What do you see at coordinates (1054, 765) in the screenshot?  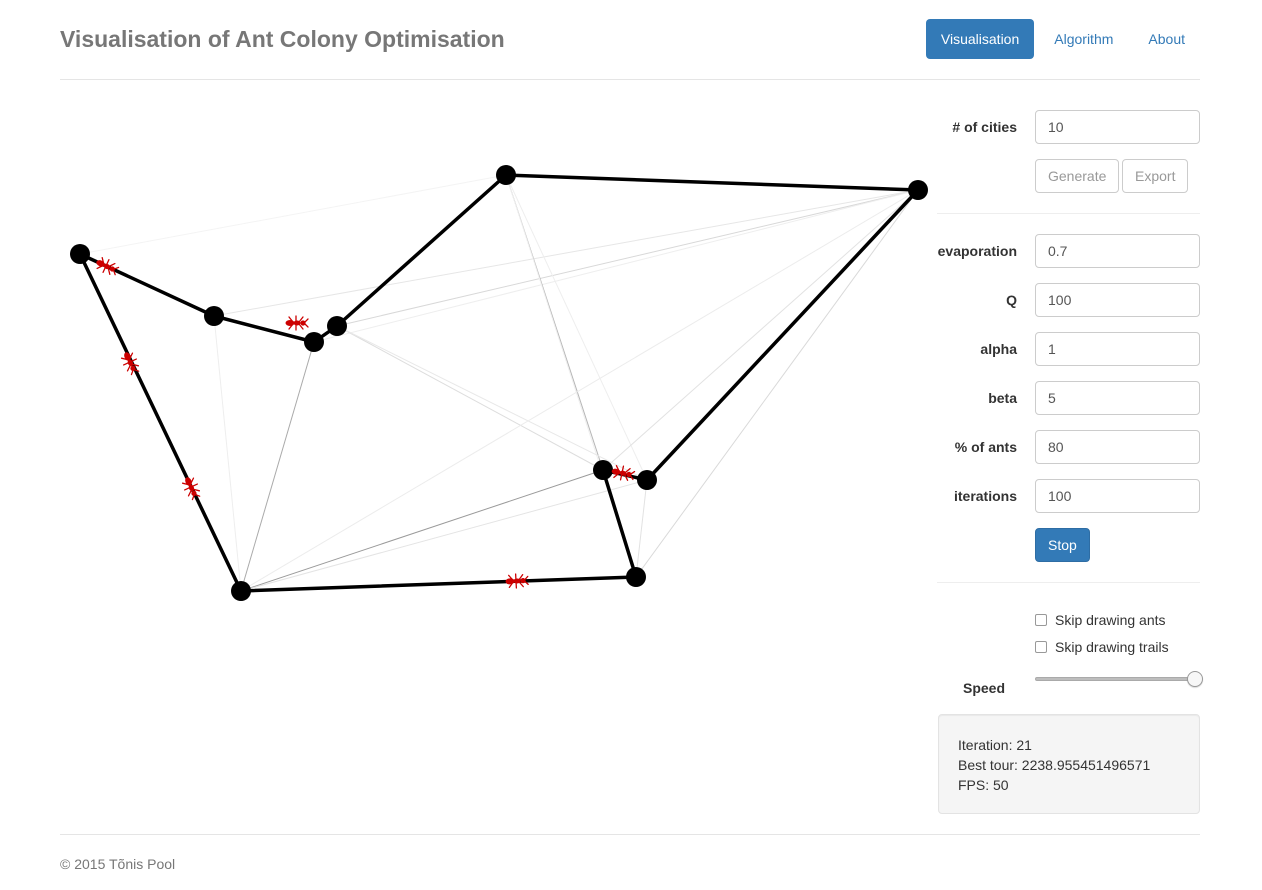 I see `best-tour-stat: Best tour: 2238.955451496571` at bounding box center [1054, 765].